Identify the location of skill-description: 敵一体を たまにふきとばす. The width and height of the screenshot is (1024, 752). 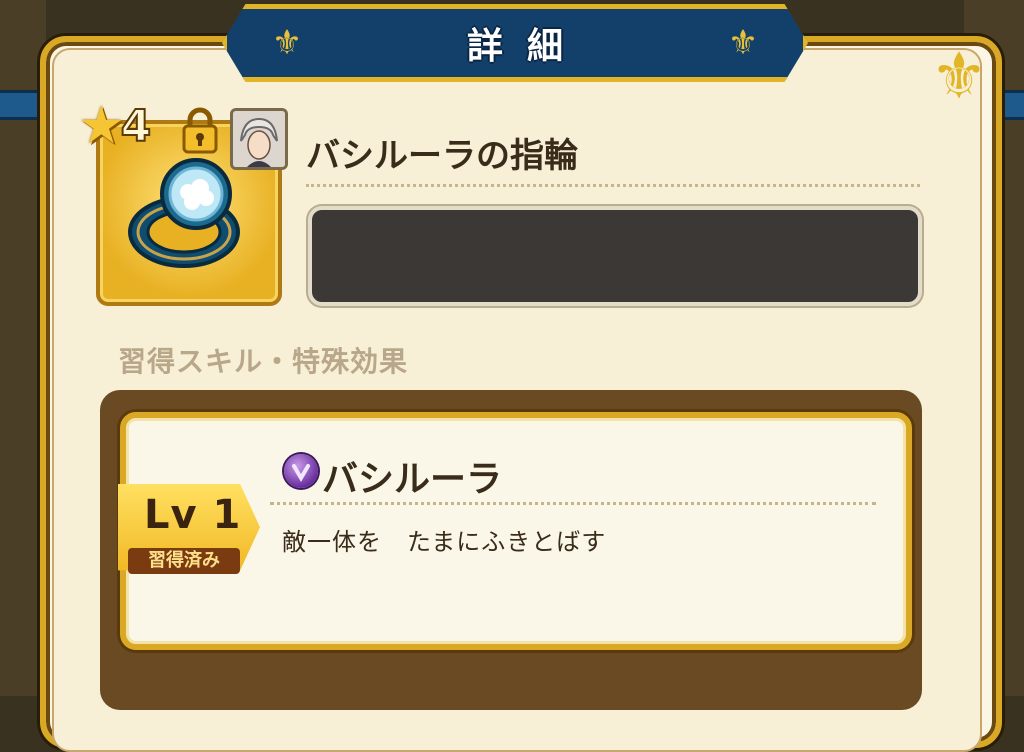
(444, 542).